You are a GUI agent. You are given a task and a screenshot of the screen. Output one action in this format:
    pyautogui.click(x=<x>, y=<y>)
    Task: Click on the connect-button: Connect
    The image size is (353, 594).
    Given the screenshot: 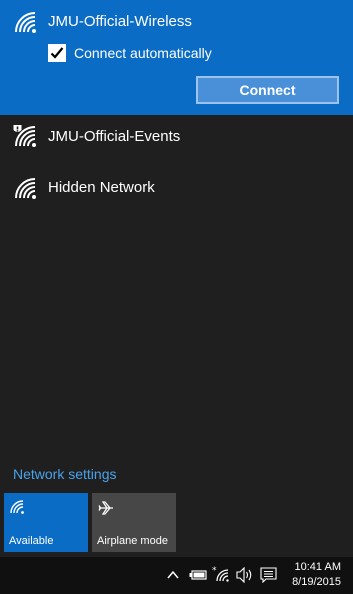 What is the action you would take?
    pyautogui.click(x=267, y=90)
    